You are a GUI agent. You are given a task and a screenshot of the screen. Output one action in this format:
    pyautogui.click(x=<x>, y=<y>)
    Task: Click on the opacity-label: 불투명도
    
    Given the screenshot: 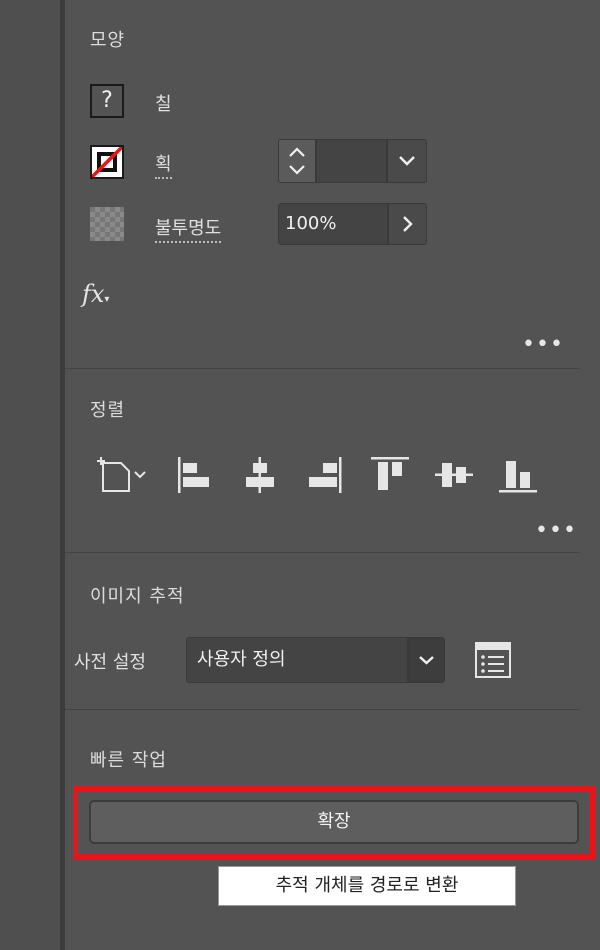 What is the action you would take?
    pyautogui.click(x=188, y=228)
    